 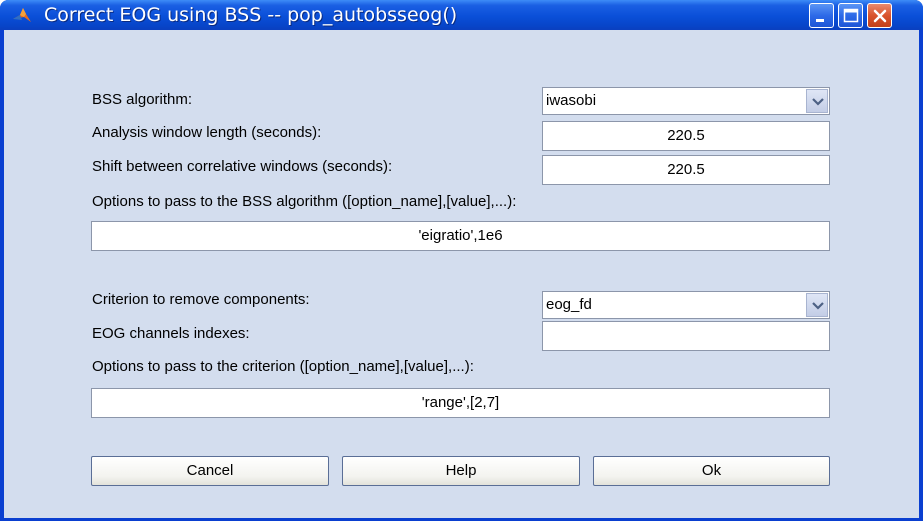 I want to click on close-icon, so click(x=880, y=16).